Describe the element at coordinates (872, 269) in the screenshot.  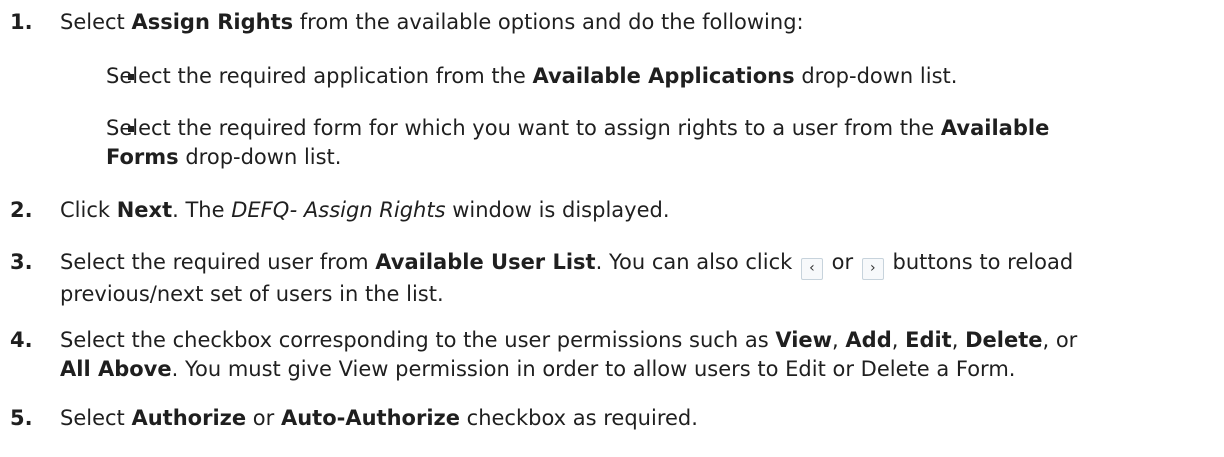
I see `chevron-right-icon: ›` at that location.